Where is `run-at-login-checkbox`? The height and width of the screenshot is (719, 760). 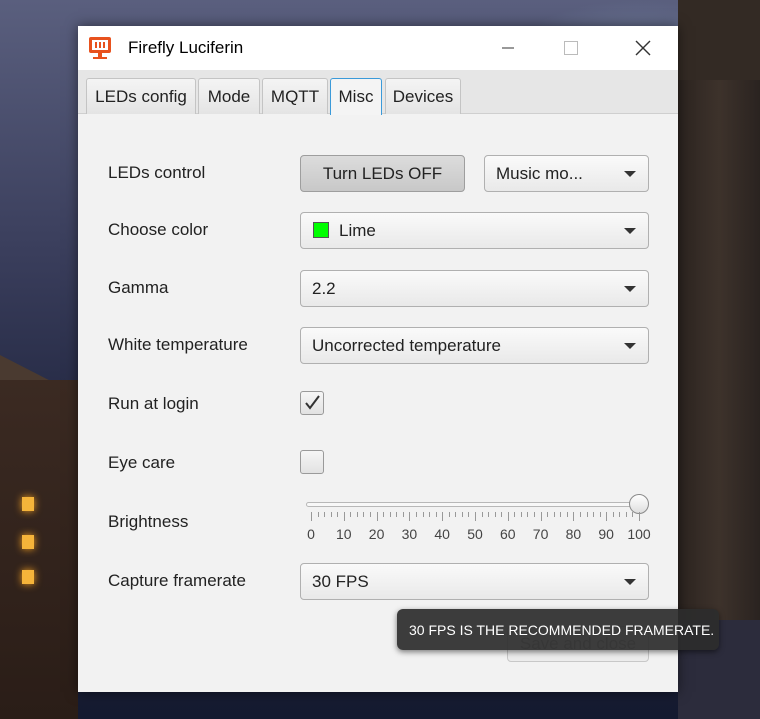 run-at-login-checkbox is located at coordinates (312, 403).